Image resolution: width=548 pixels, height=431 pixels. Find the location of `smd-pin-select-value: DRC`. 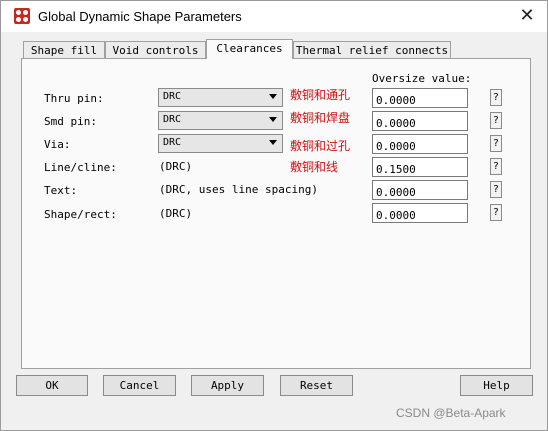

smd-pin-select-value: DRC is located at coordinates (172, 119).